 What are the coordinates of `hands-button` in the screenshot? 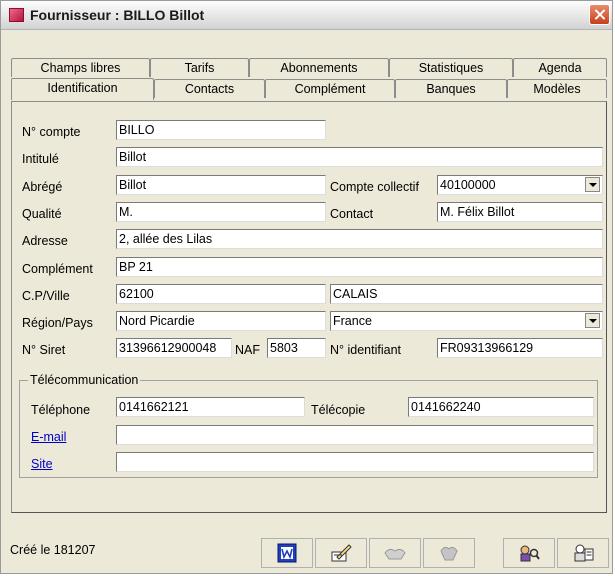 It's located at (449, 553).